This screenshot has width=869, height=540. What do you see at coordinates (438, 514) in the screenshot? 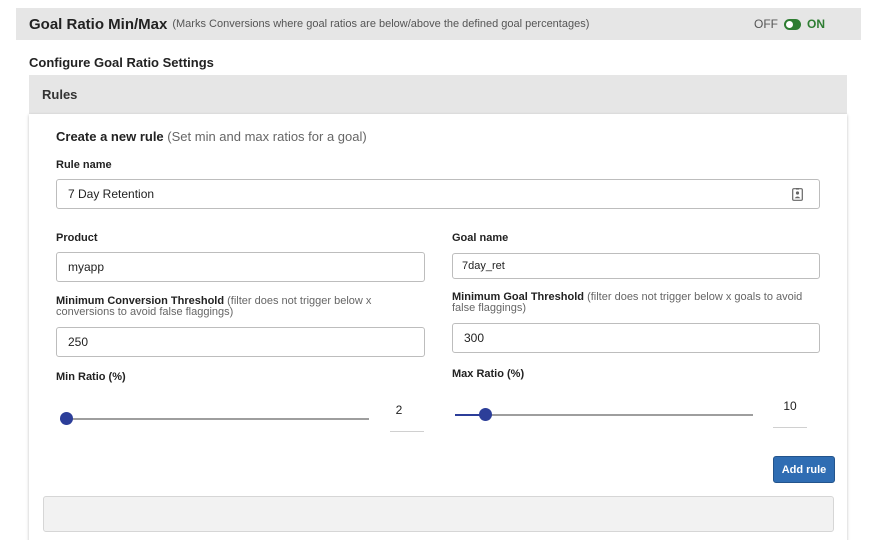
I see `rules-list-panel` at bounding box center [438, 514].